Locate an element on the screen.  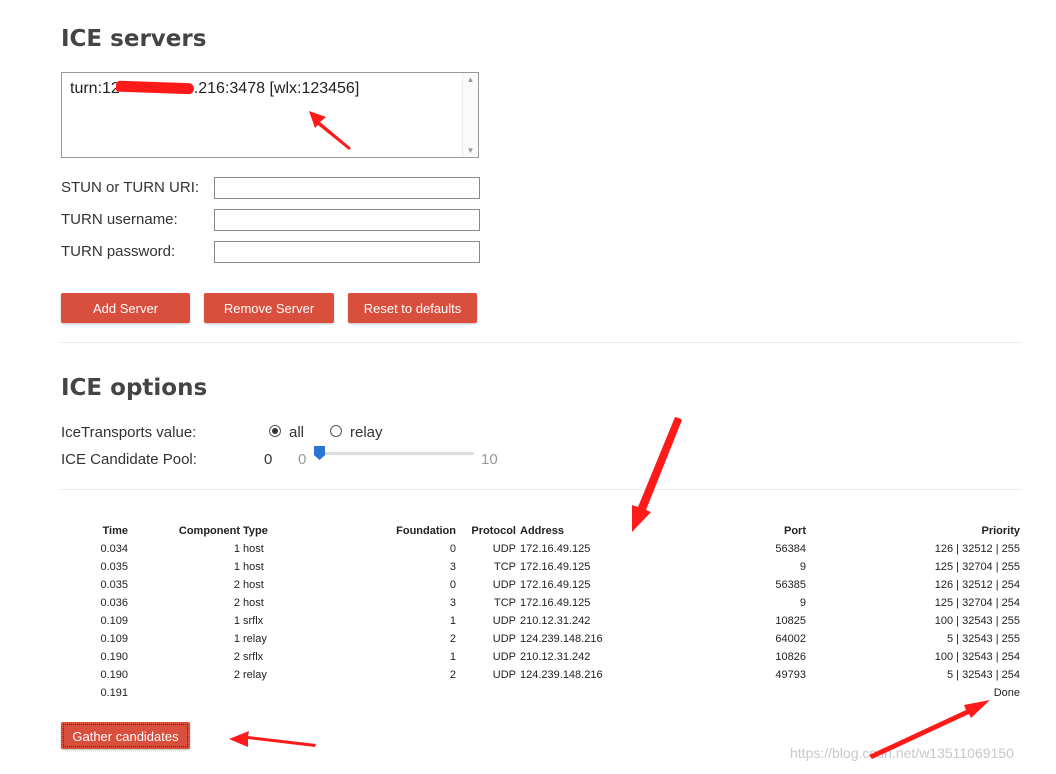
uri-input is located at coordinates (347, 188).